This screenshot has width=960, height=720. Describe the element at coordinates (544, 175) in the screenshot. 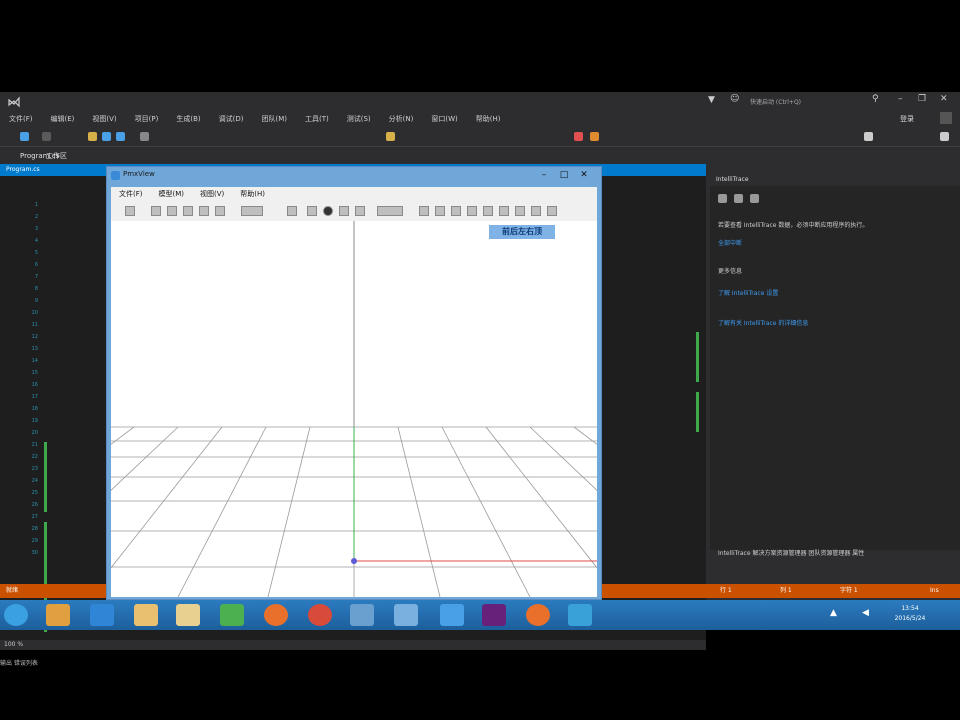

I see `pmx-minimize-button: –` at that location.